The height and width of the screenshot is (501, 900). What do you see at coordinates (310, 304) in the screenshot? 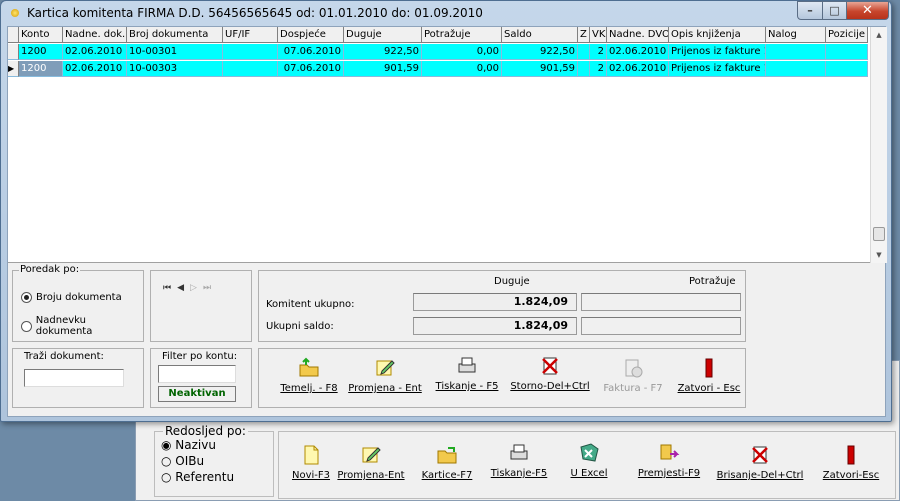
I see `komitent-ukupno-label: Komitent ukupno:` at bounding box center [310, 304].